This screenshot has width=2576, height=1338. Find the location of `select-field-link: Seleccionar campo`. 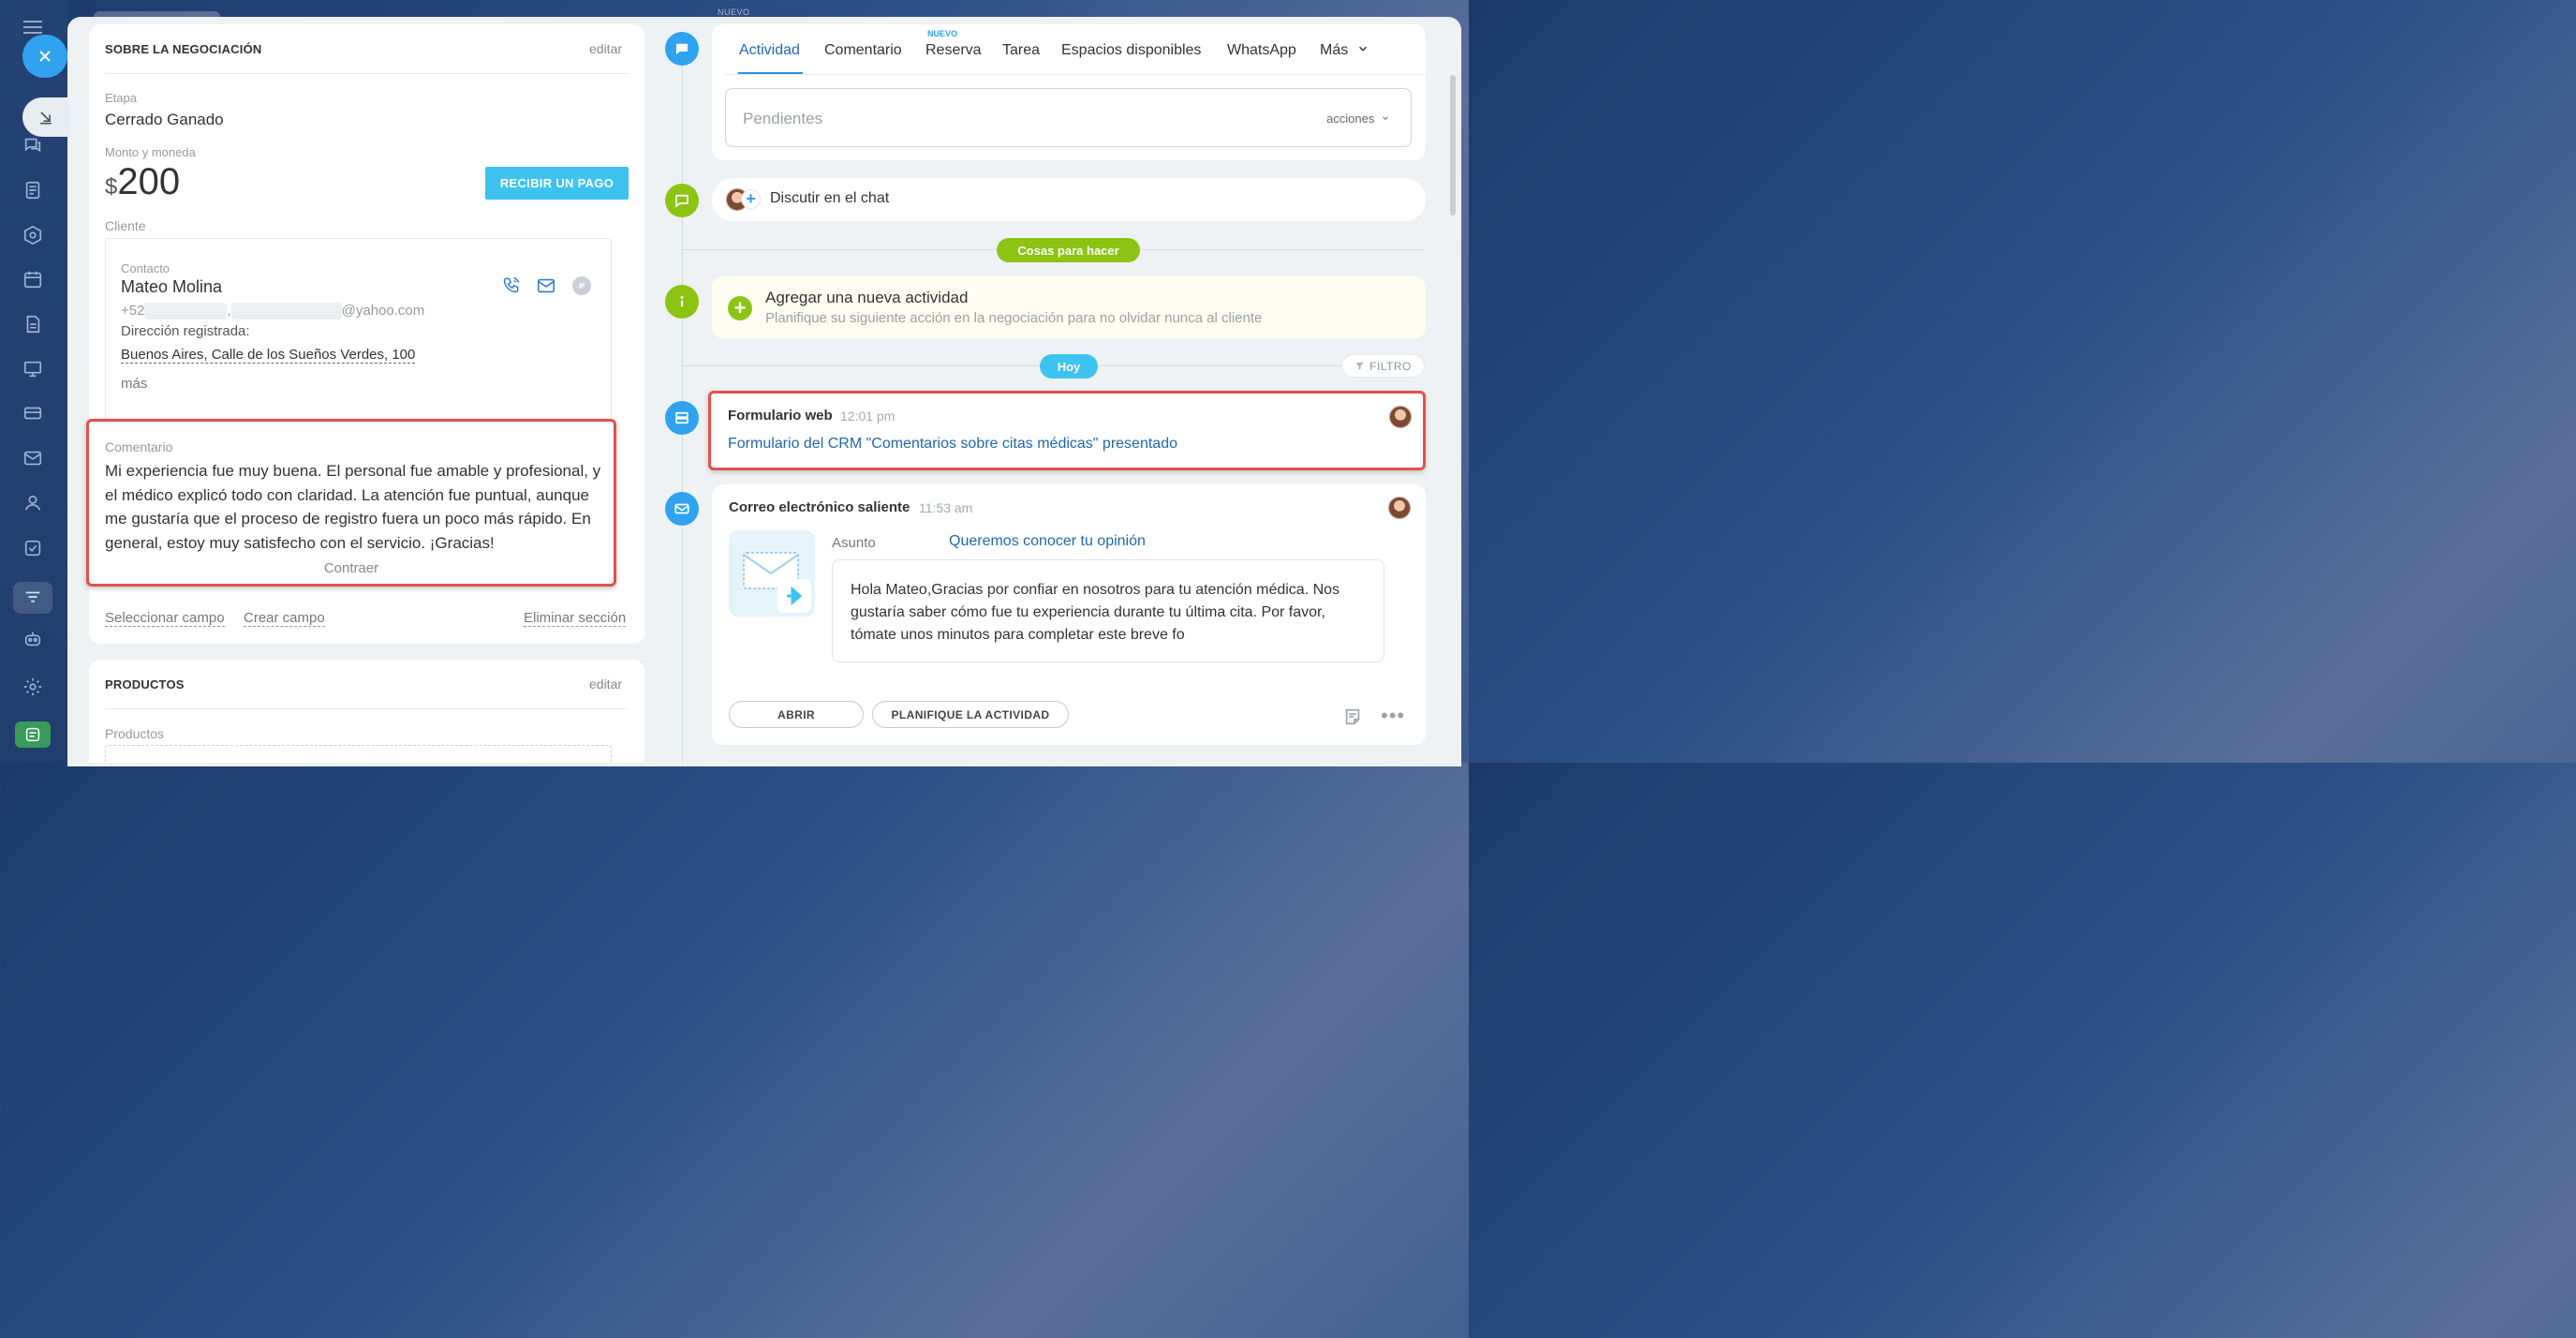

select-field-link: Seleccionar campo is located at coordinates (165, 618).